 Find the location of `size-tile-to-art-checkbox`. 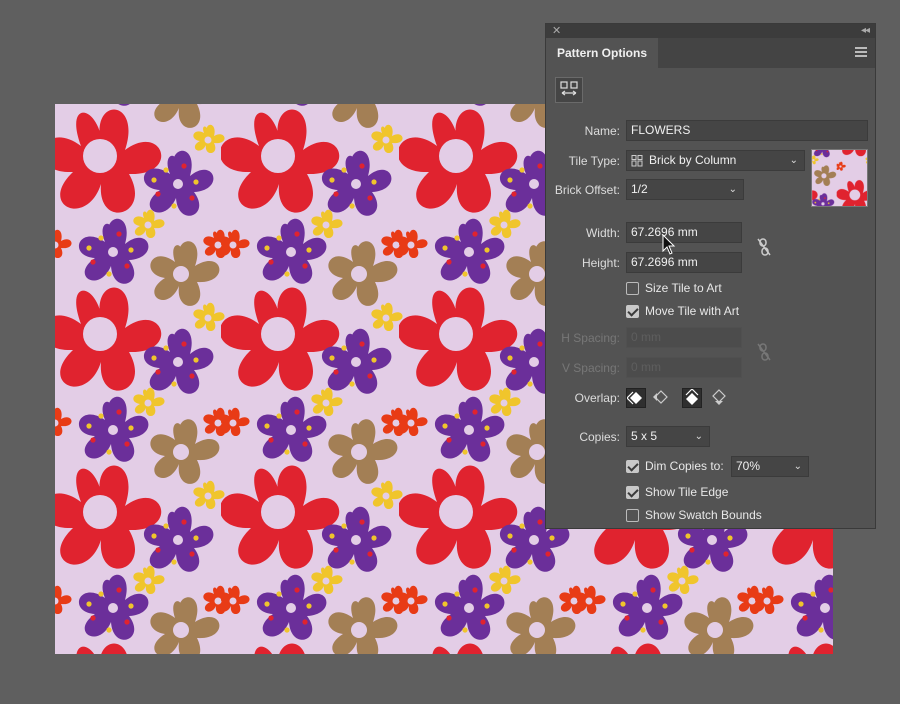

size-tile-to-art-checkbox is located at coordinates (632, 288).